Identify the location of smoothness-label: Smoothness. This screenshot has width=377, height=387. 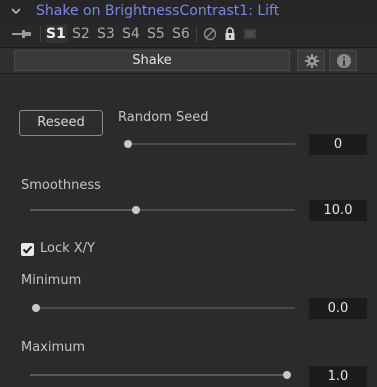
(61, 185).